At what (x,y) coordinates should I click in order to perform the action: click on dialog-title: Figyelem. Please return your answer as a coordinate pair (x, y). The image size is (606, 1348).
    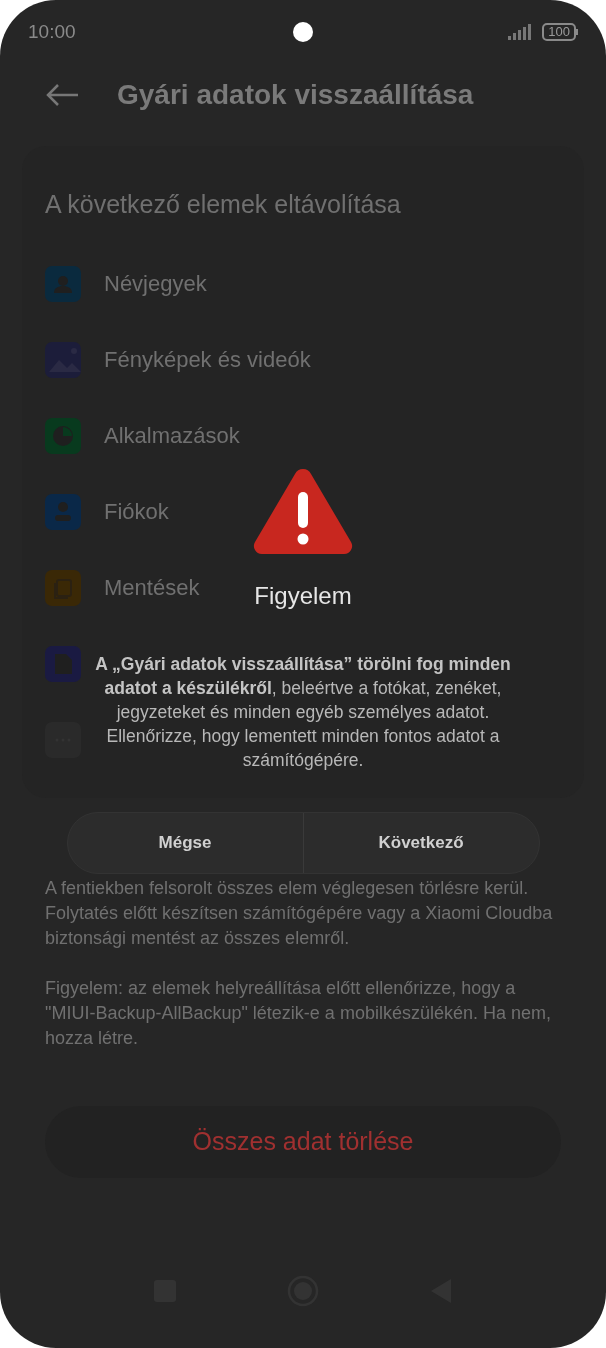
    Looking at the image, I should click on (303, 596).